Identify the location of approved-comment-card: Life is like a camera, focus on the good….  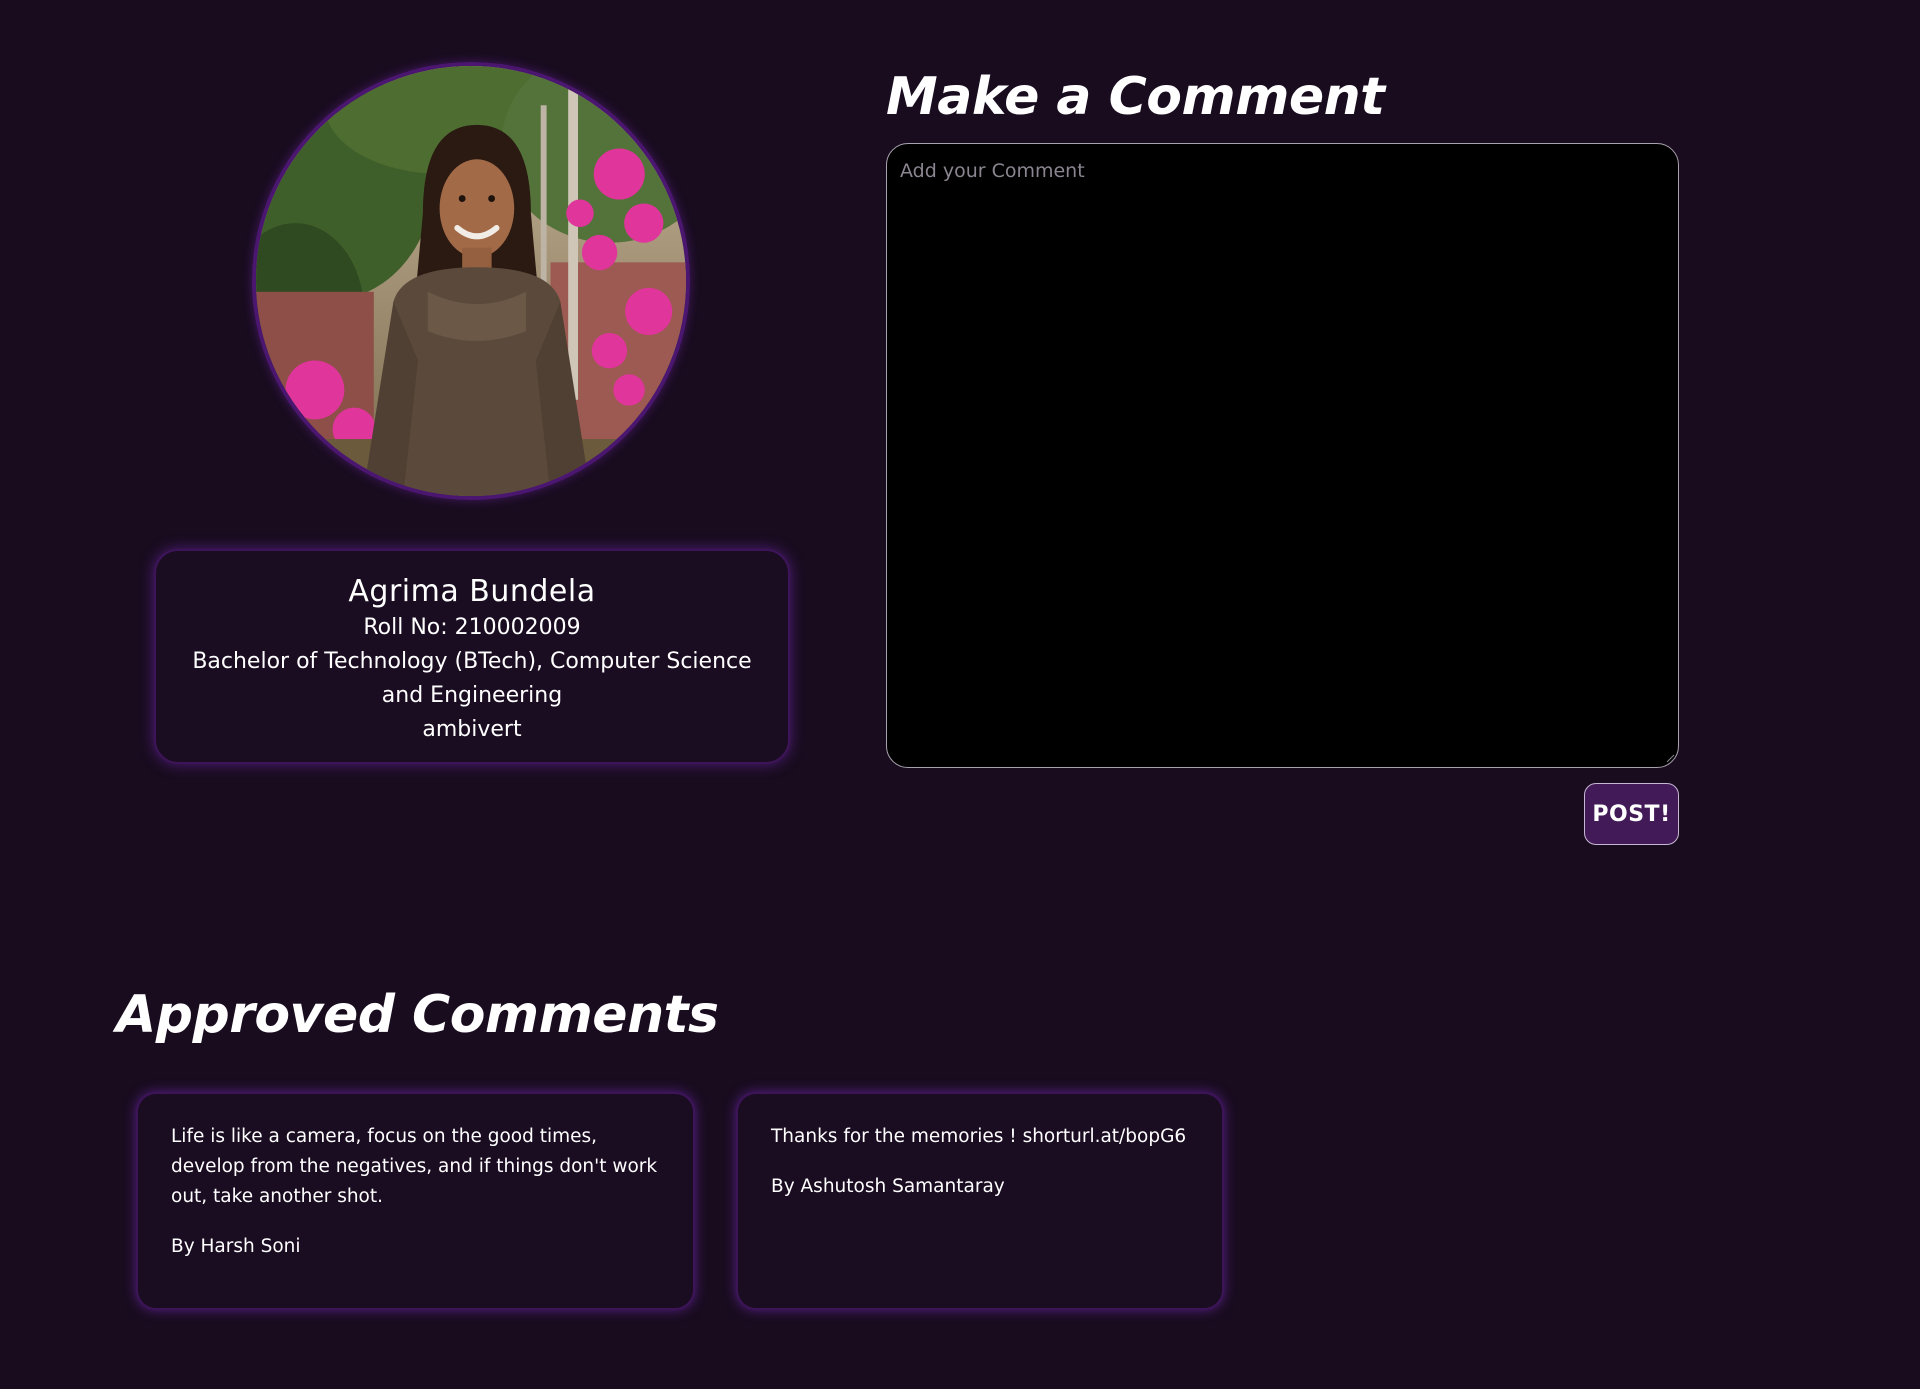
(415, 1201).